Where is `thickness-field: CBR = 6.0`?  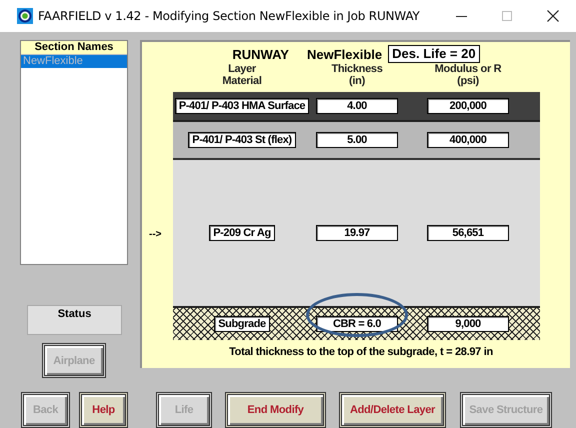
thickness-field: CBR = 6.0 is located at coordinates (357, 324).